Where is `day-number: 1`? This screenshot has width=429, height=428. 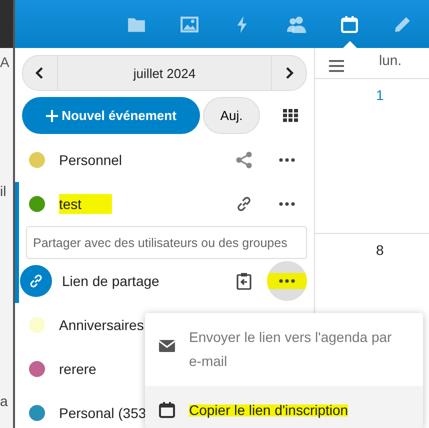
day-number: 1 is located at coordinates (380, 95).